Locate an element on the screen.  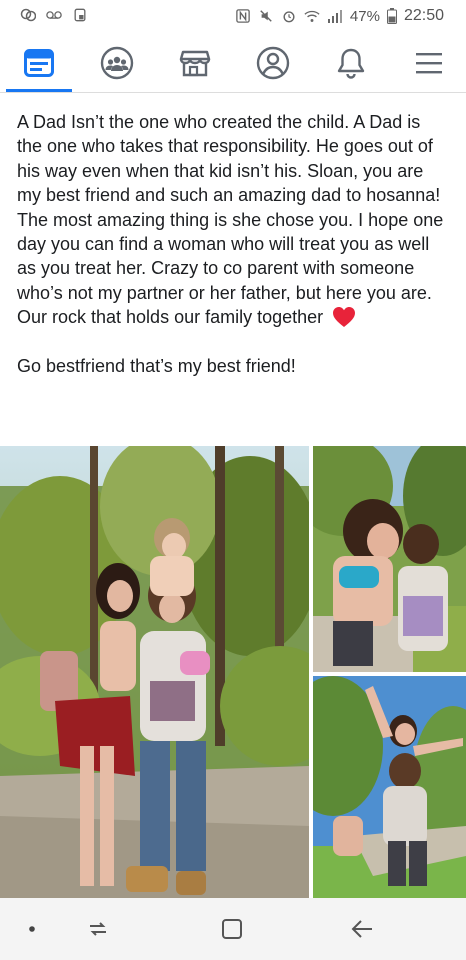
tab-news-feed is located at coordinates (39, 63).